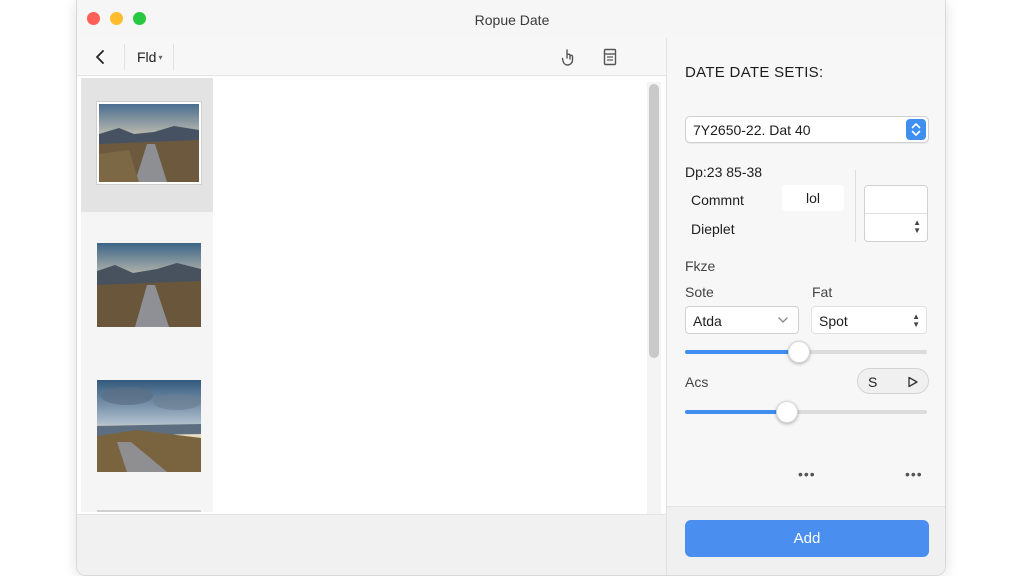  I want to click on thumbnail-list, so click(147, 295).